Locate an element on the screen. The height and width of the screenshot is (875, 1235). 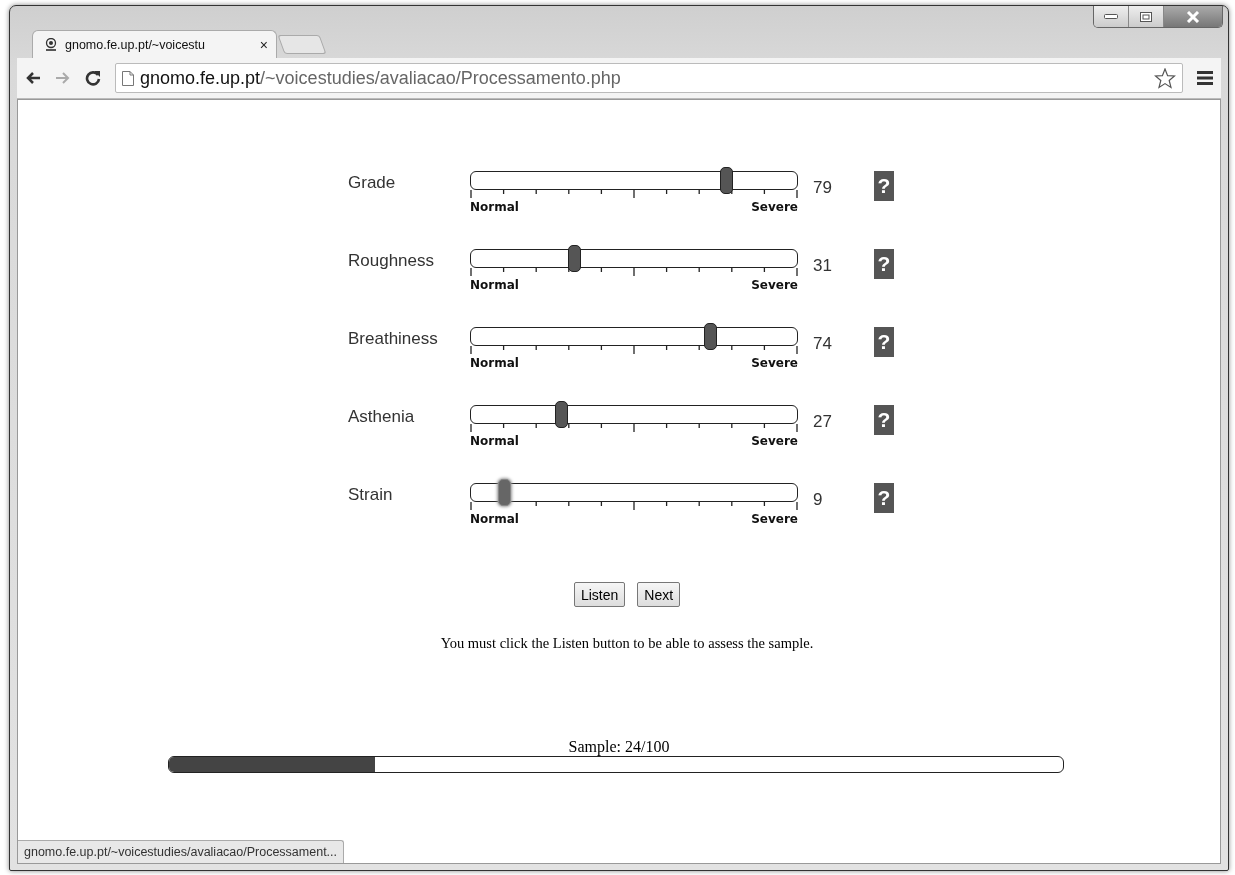
page-icon is located at coordinates (128, 78).